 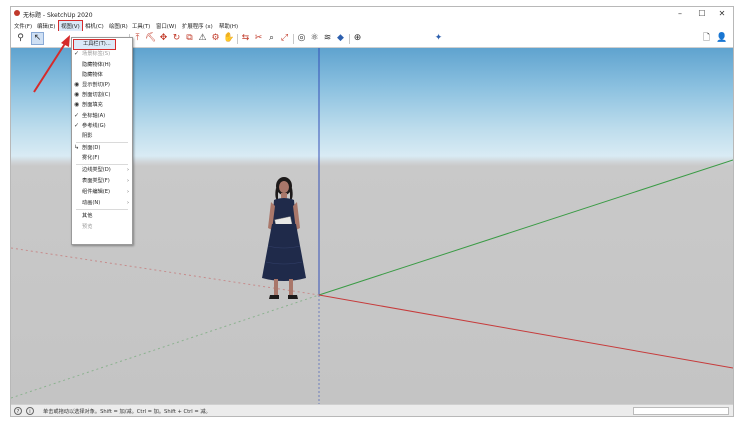 I want to click on close-button: ✕, so click(x=722, y=13).